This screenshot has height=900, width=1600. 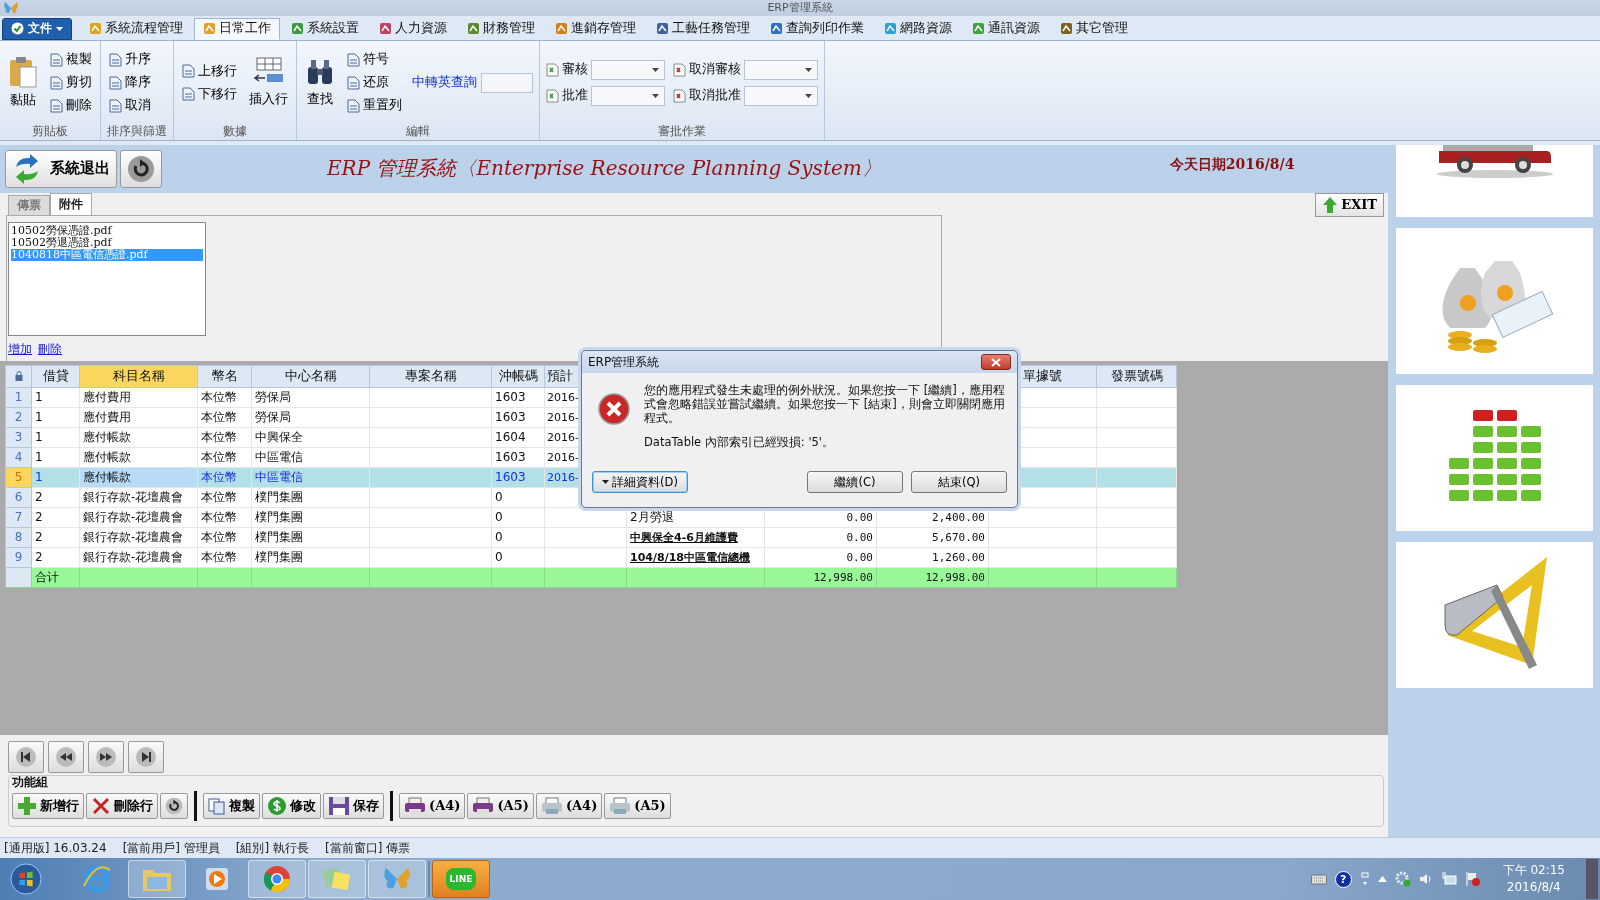 I want to click on menu-tab: 工藝任務管理, so click(x=703, y=28).